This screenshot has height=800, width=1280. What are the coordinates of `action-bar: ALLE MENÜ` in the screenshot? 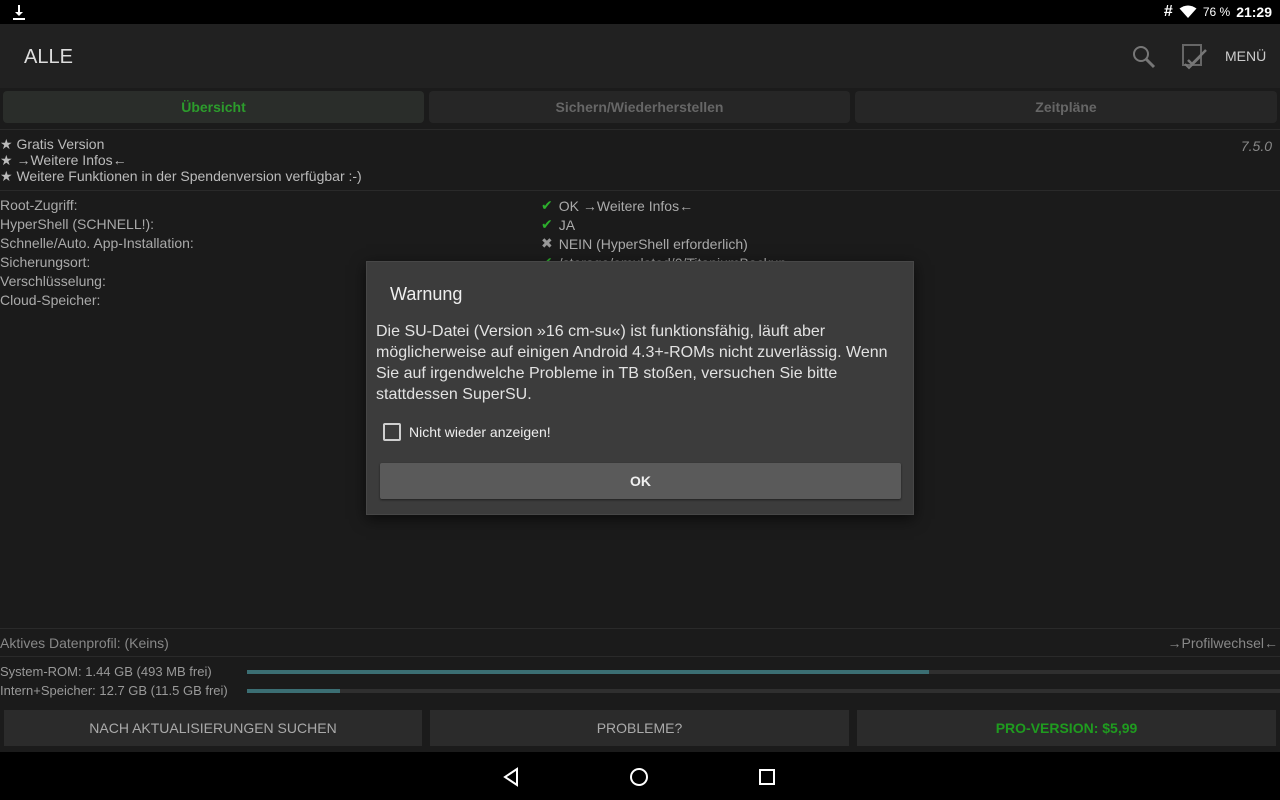 It's located at (640, 56).